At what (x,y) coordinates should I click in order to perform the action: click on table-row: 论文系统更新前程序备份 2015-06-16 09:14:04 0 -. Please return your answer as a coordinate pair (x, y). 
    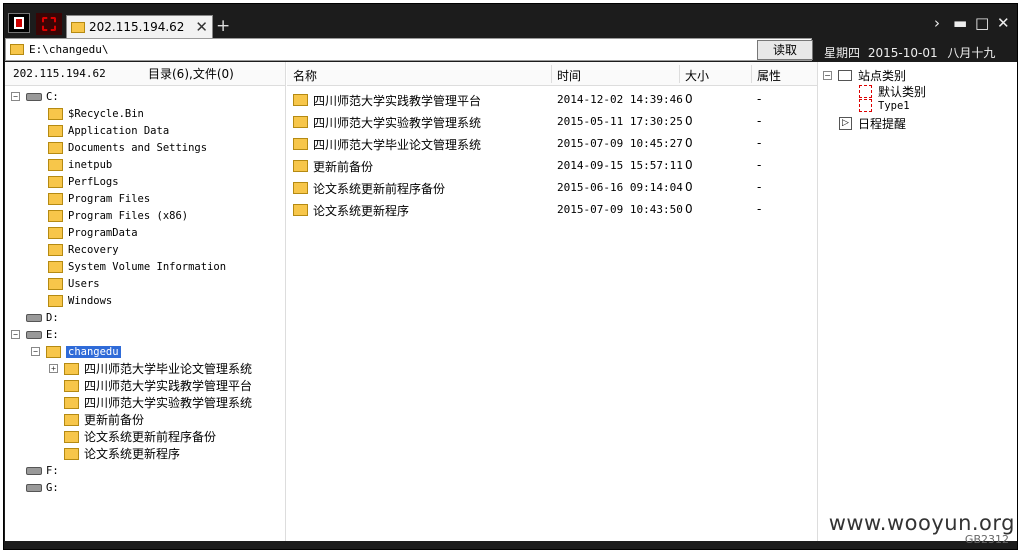
    Looking at the image, I should click on (552, 188).